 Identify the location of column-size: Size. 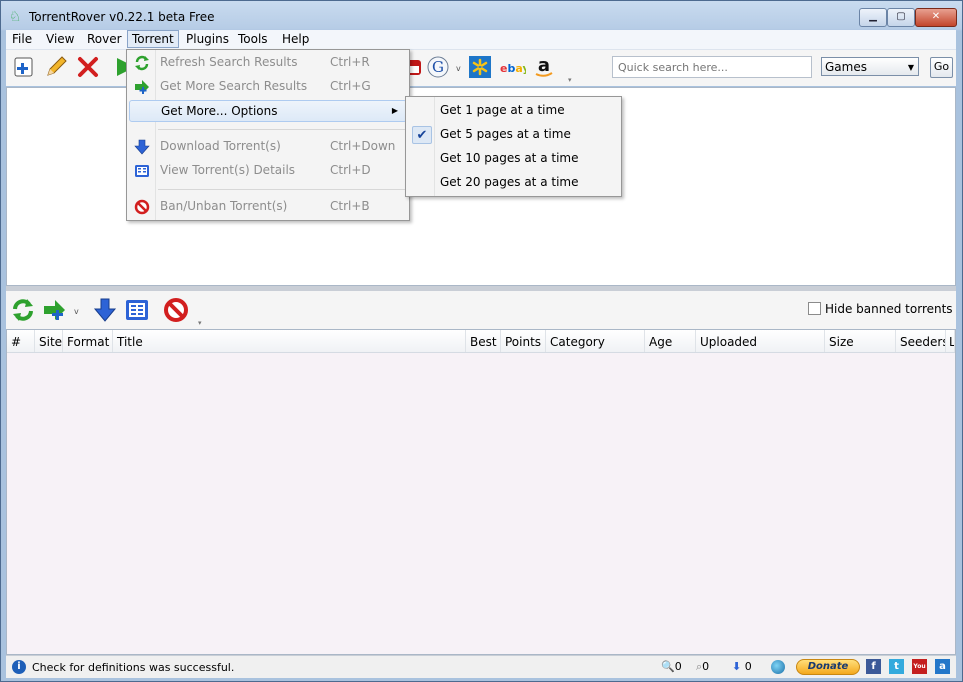
(860, 341).